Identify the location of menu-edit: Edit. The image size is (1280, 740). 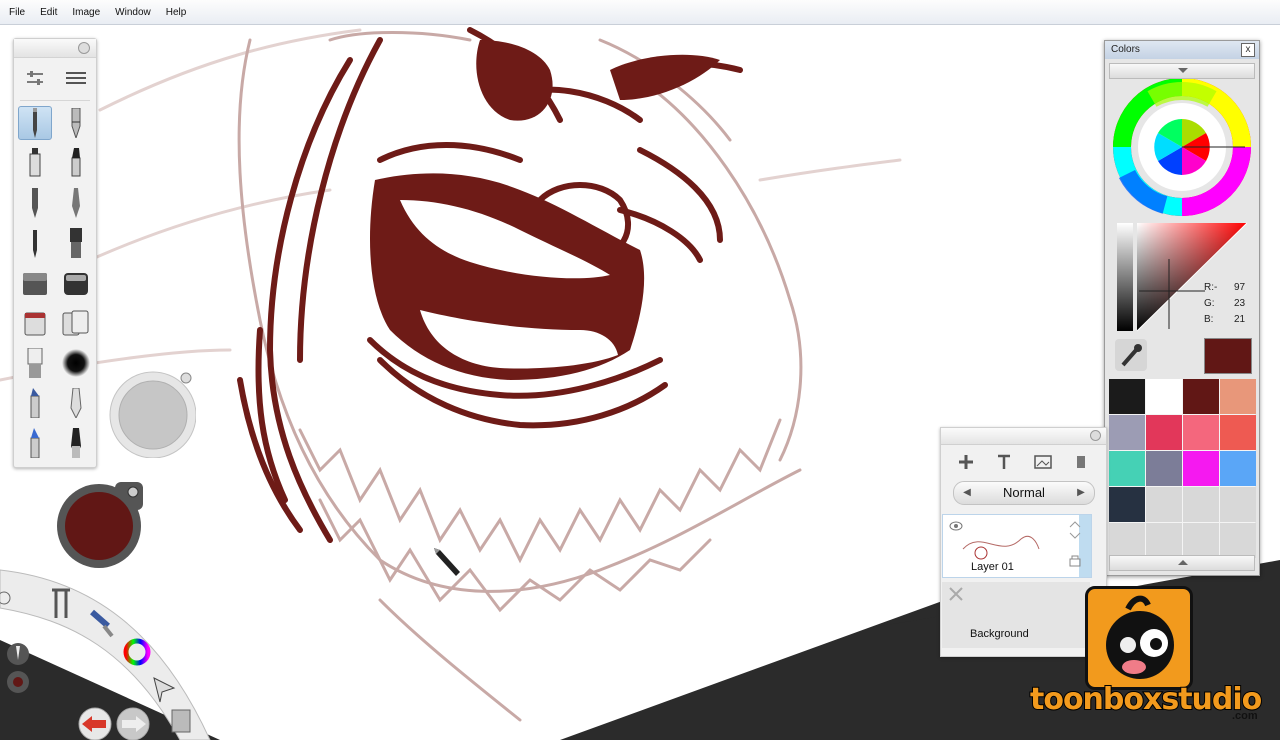
(47, 12).